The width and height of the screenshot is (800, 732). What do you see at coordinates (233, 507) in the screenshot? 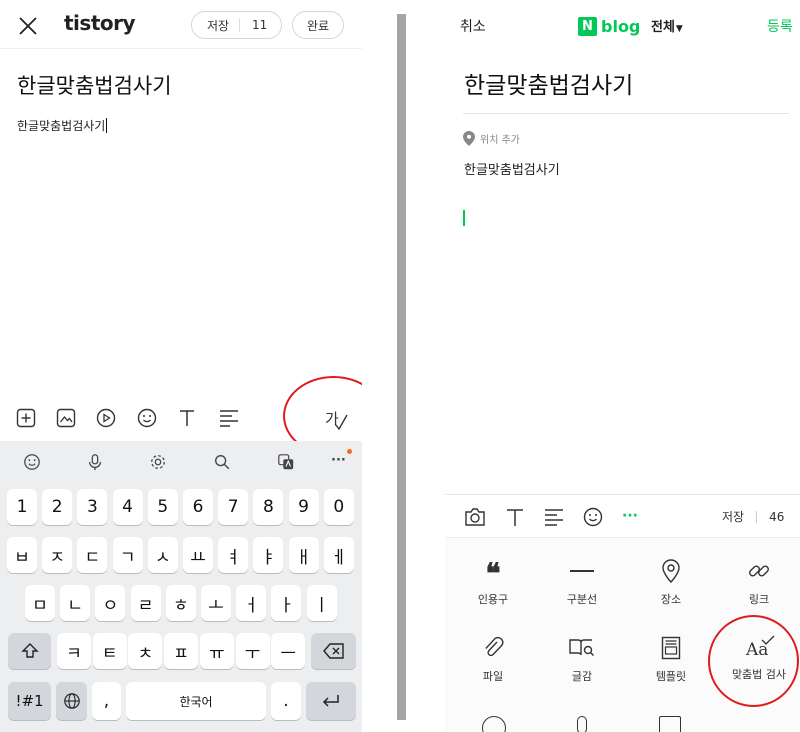
I see `number-key: 7` at bounding box center [233, 507].